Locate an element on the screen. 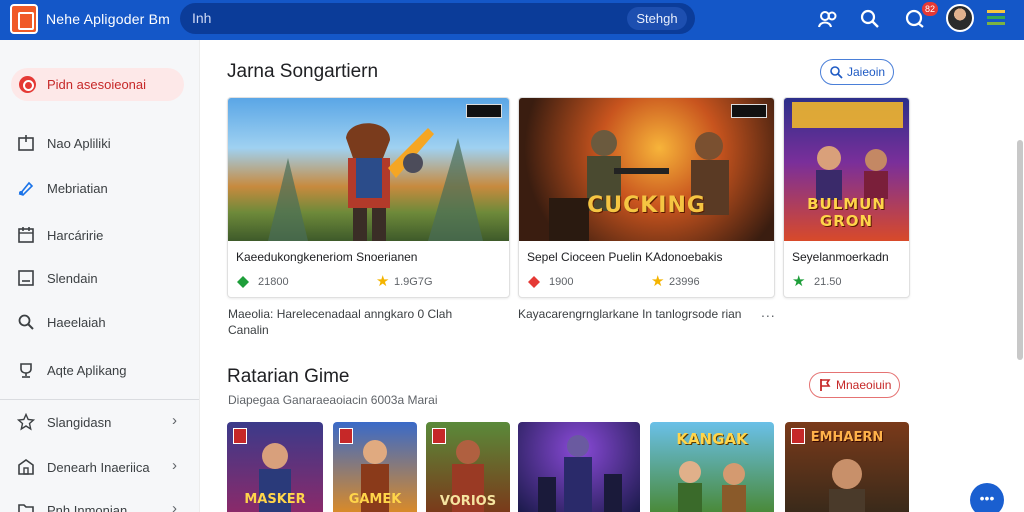  sidebar-item-label: Slangidasn is located at coordinates (79, 422).